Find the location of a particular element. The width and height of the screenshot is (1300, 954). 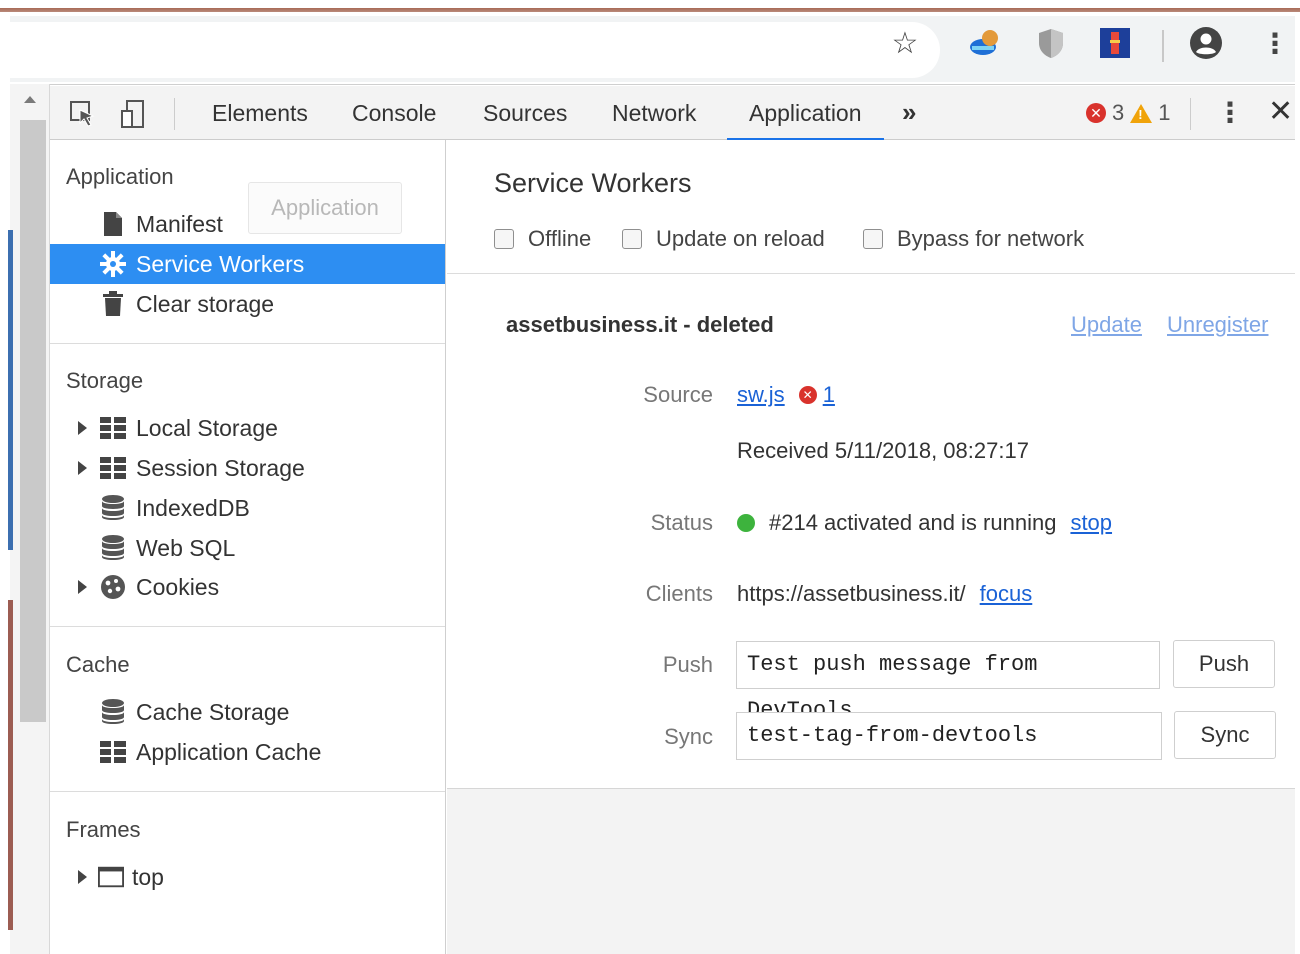

page-scrollbar is located at coordinates (30, 519).